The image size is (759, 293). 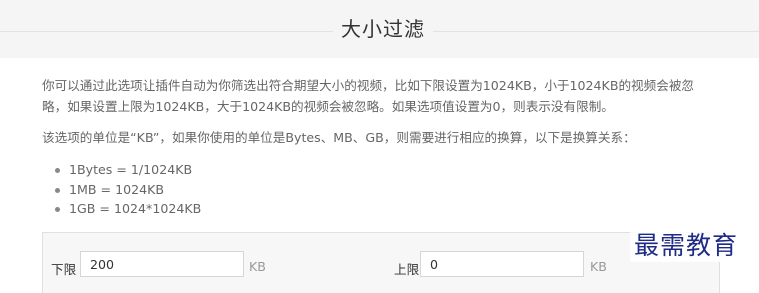 What do you see at coordinates (686, 244) in the screenshot?
I see `watermark-logo: 最需教育` at bounding box center [686, 244].